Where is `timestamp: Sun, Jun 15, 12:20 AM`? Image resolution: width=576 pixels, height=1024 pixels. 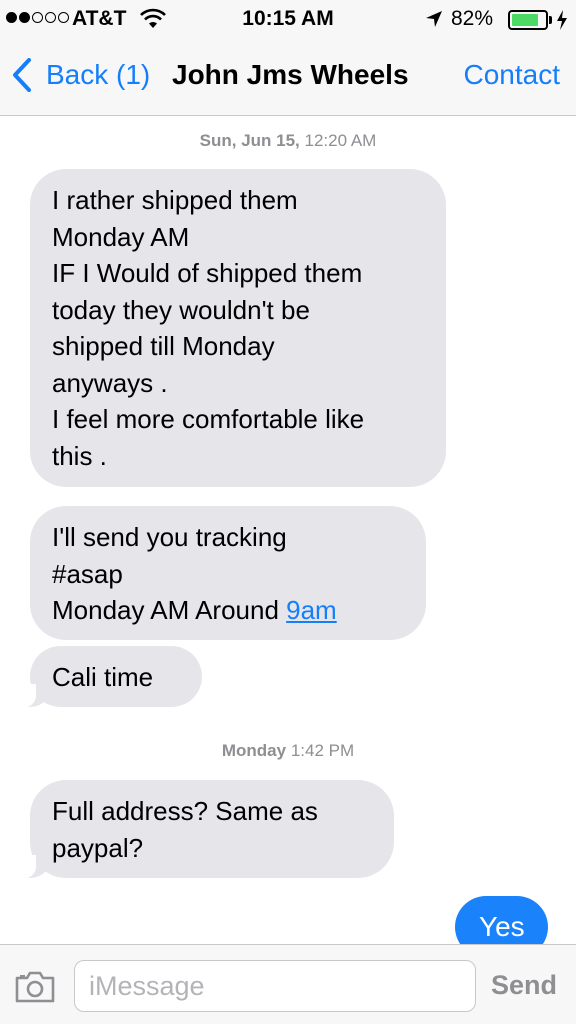
timestamp: Sun, Jun 15, 12:20 AM is located at coordinates (288, 141).